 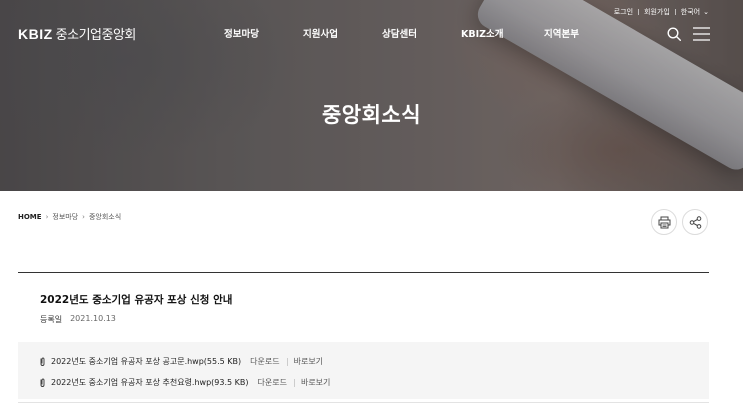 I want to click on print-icon, so click(x=664, y=222).